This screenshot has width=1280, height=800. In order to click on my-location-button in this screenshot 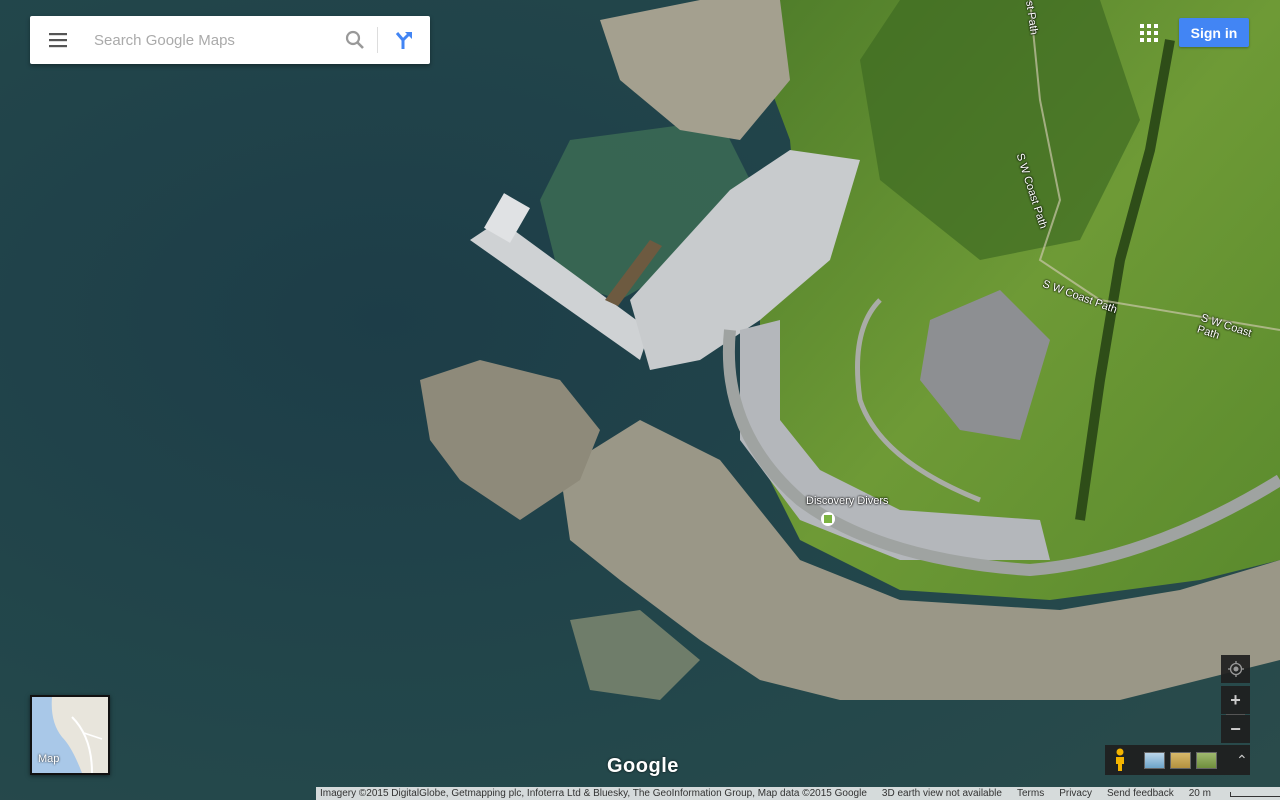, I will do `click(1235, 669)`.